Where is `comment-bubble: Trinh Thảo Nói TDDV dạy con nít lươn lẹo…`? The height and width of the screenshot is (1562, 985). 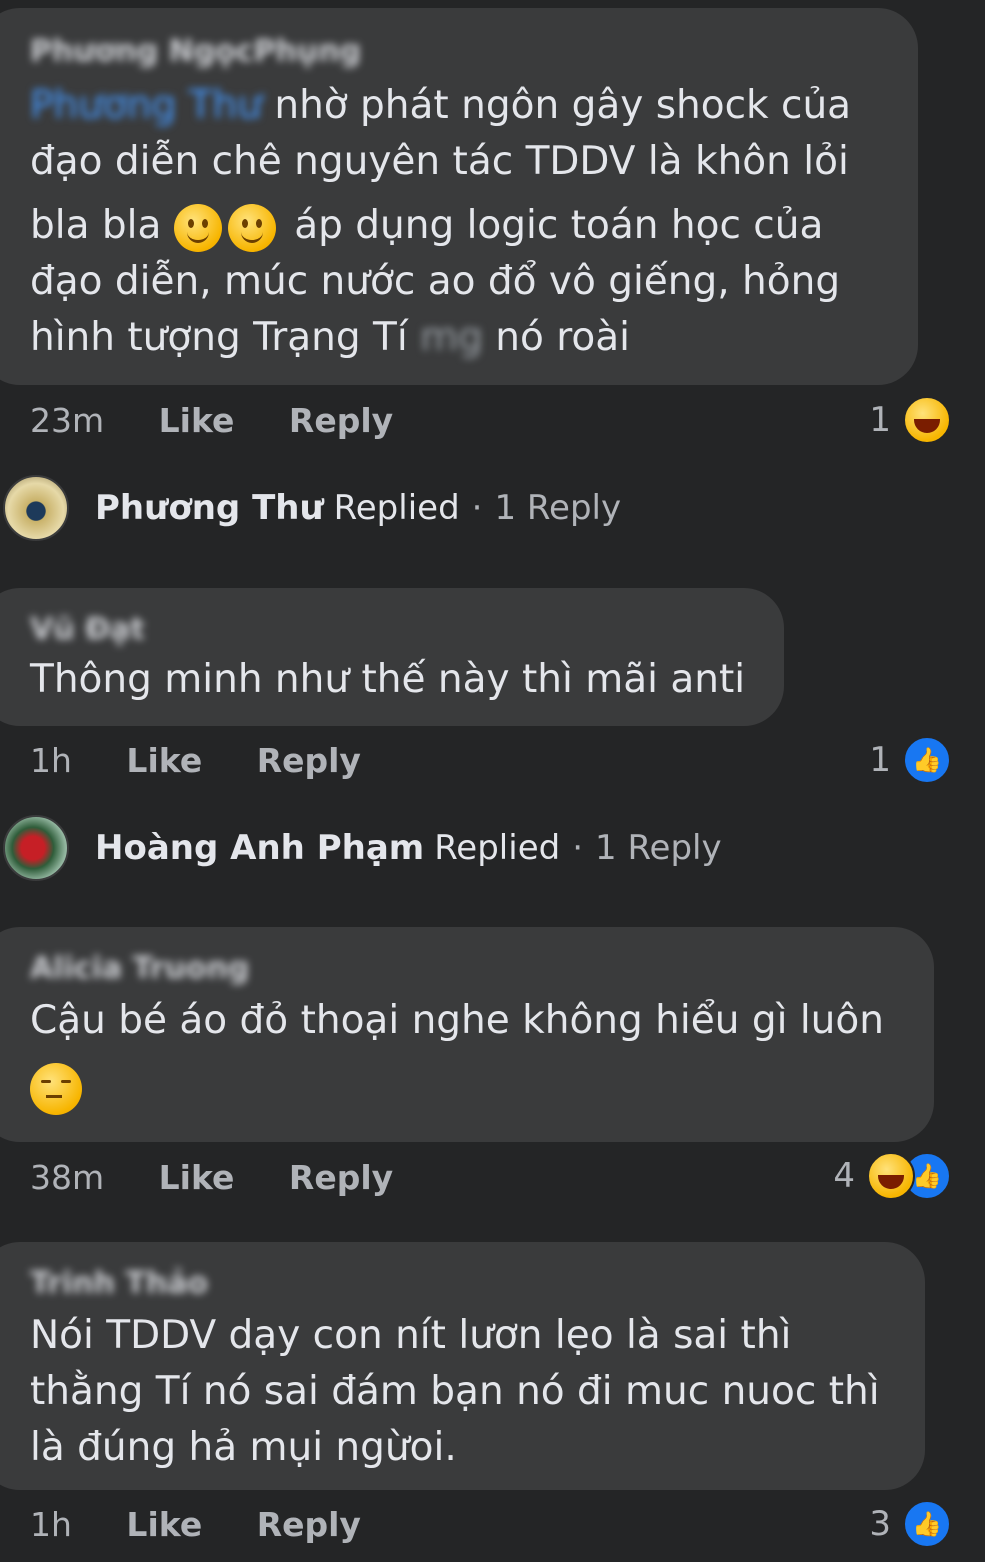
comment-bubble: Trinh Thảo Nói TDDV dạy con nít lươn lẹo… is located at coordinates (462, 1366).